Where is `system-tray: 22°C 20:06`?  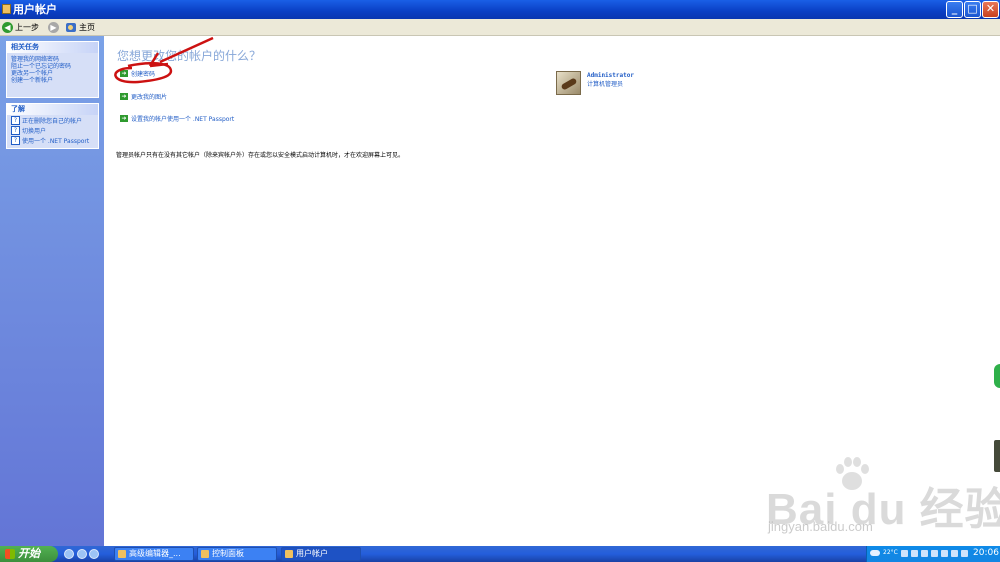 system-tray: 22°C 20:06 is located at coordinates (933, 554).